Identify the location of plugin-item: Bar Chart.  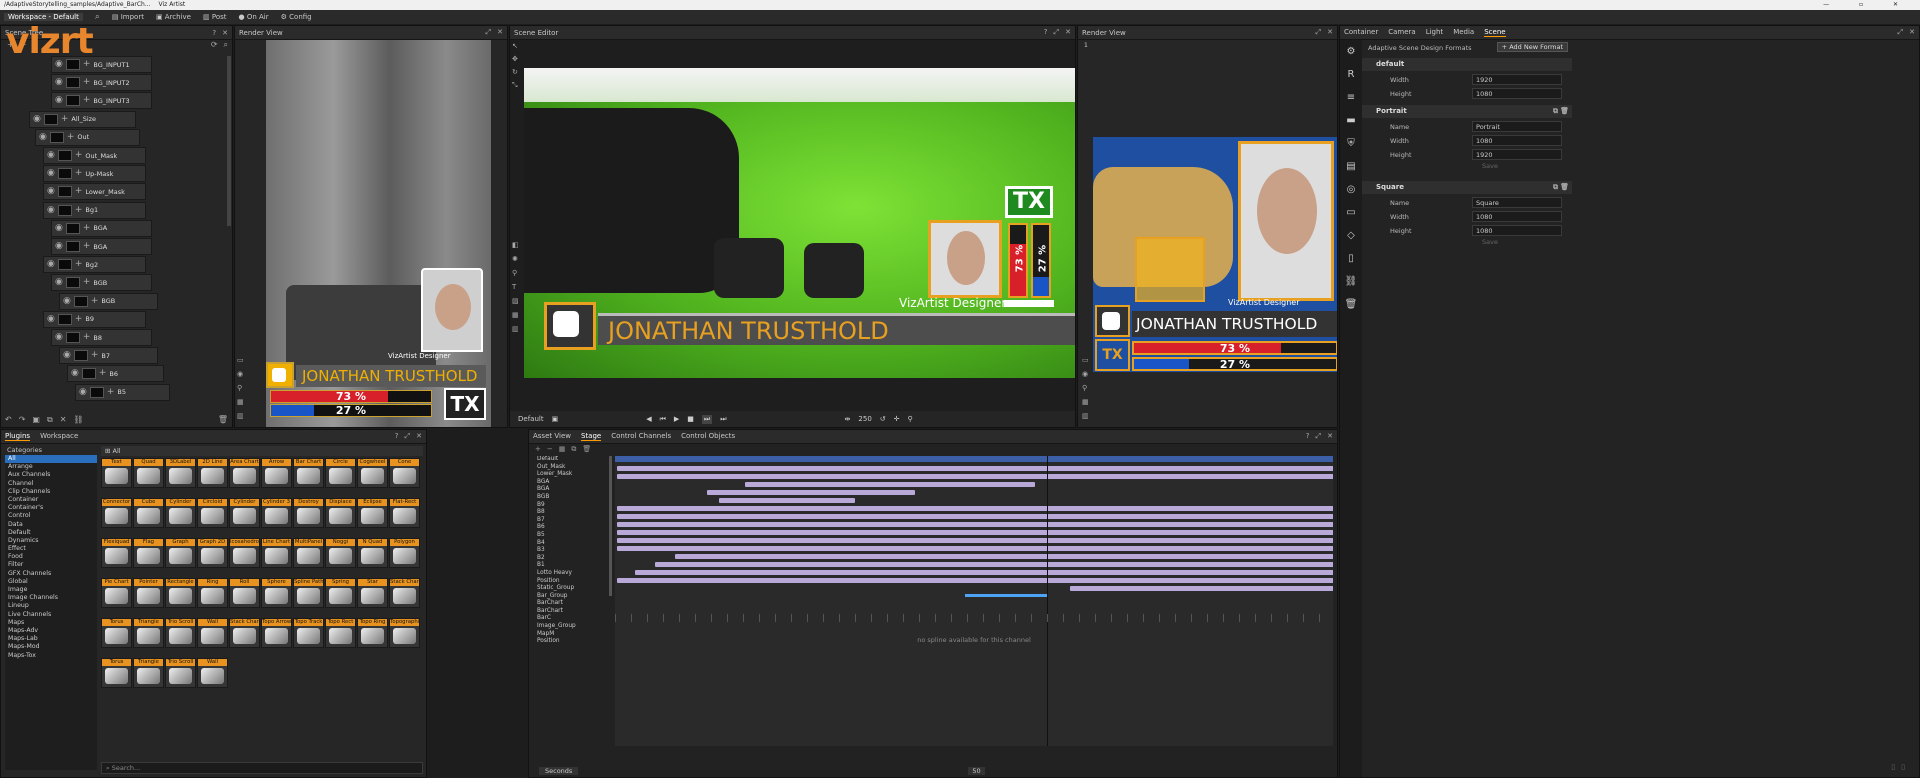
(308, 473).